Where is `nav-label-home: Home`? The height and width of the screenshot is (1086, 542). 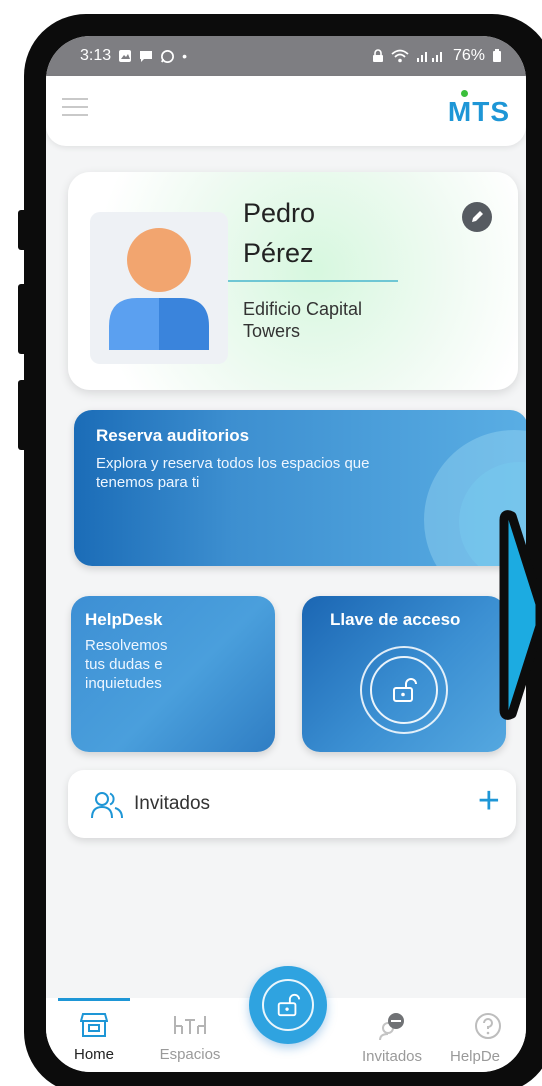
nav-label-home: Home is located at coordinates (93, 1054).